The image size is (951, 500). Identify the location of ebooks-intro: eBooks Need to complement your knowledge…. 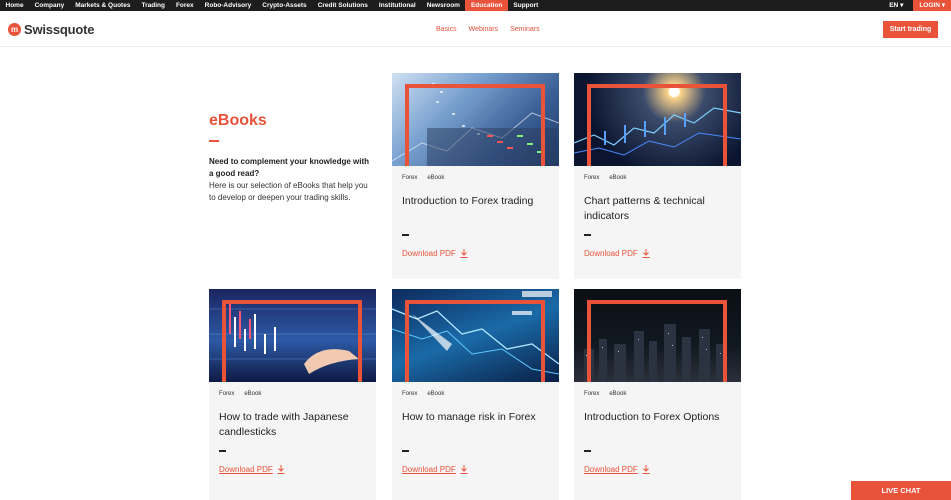
(291, 158).